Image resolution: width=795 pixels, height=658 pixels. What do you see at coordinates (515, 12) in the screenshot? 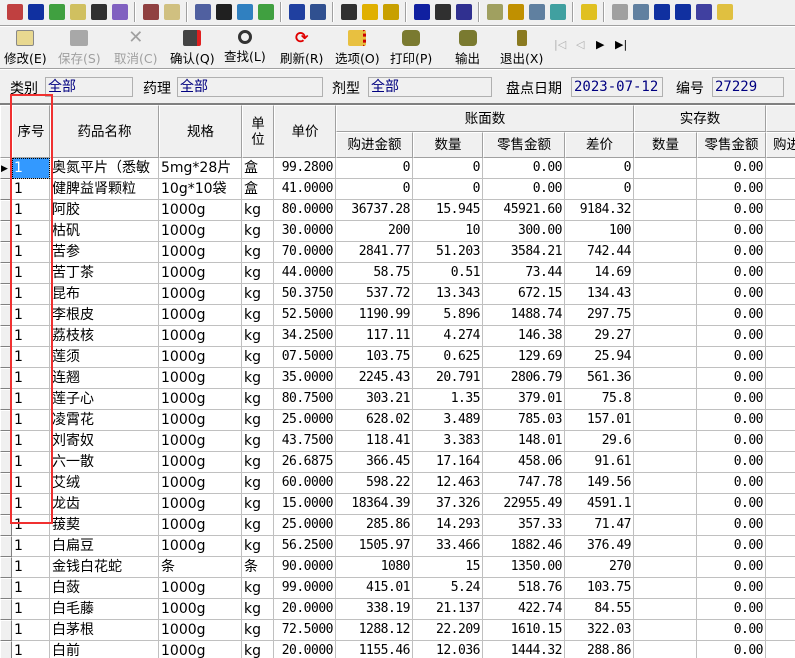
I see `key-icon` at bounding box center [515, 12].